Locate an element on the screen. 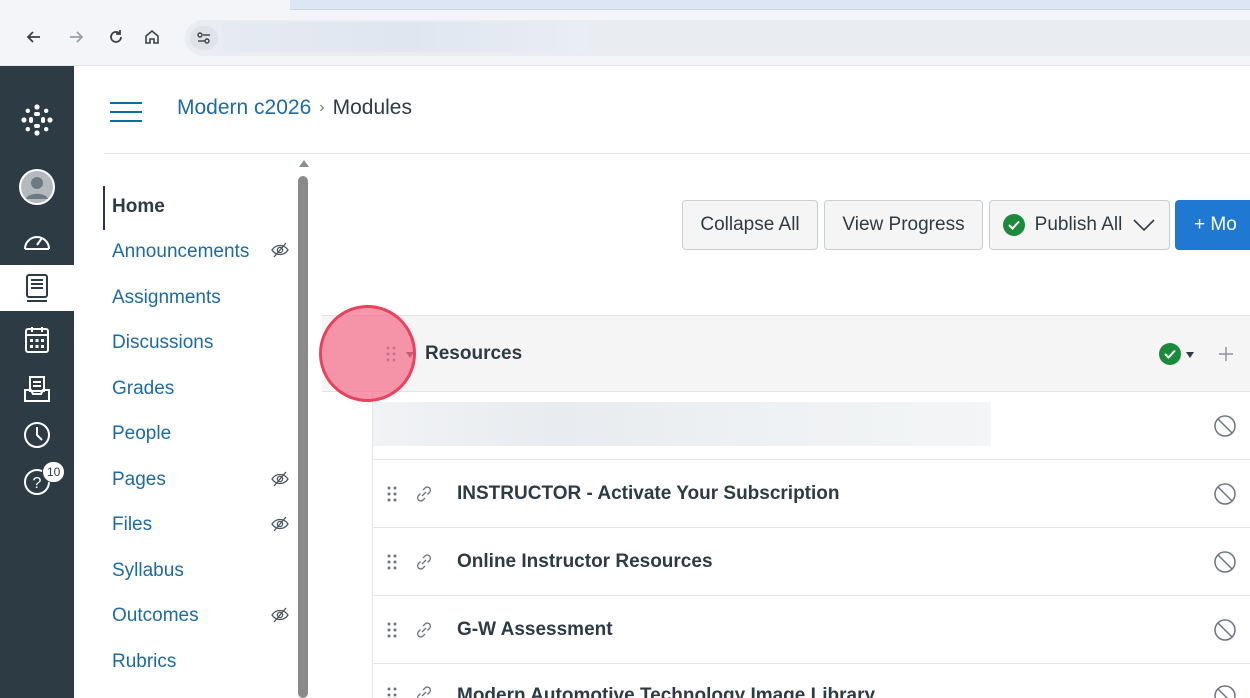  global-nav-inbox is located at coordinates (37, 389).